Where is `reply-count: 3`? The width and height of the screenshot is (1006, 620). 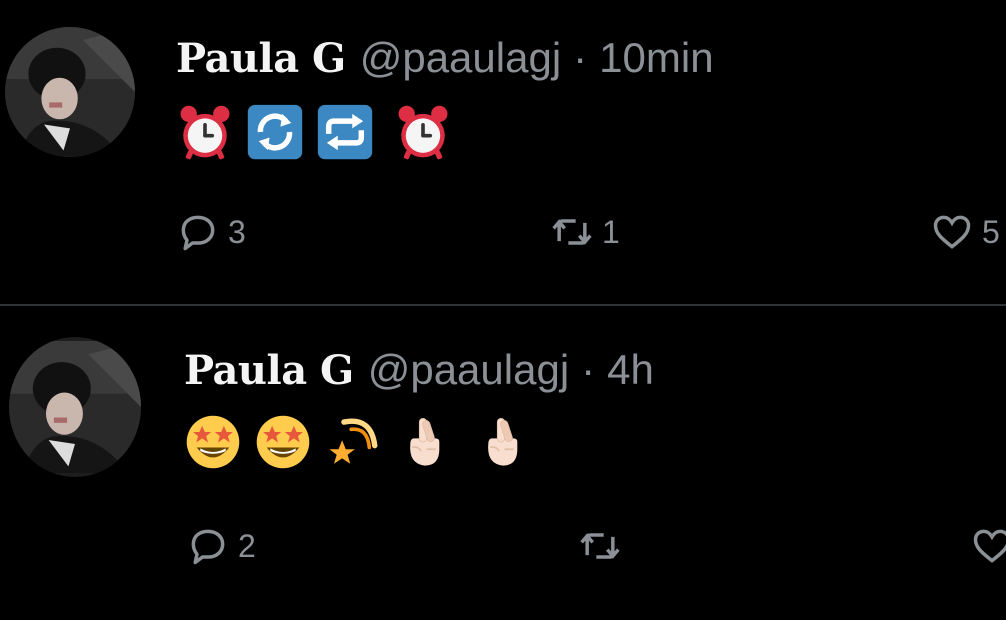
reply-count: 3 is located at coordinates (237, 231).